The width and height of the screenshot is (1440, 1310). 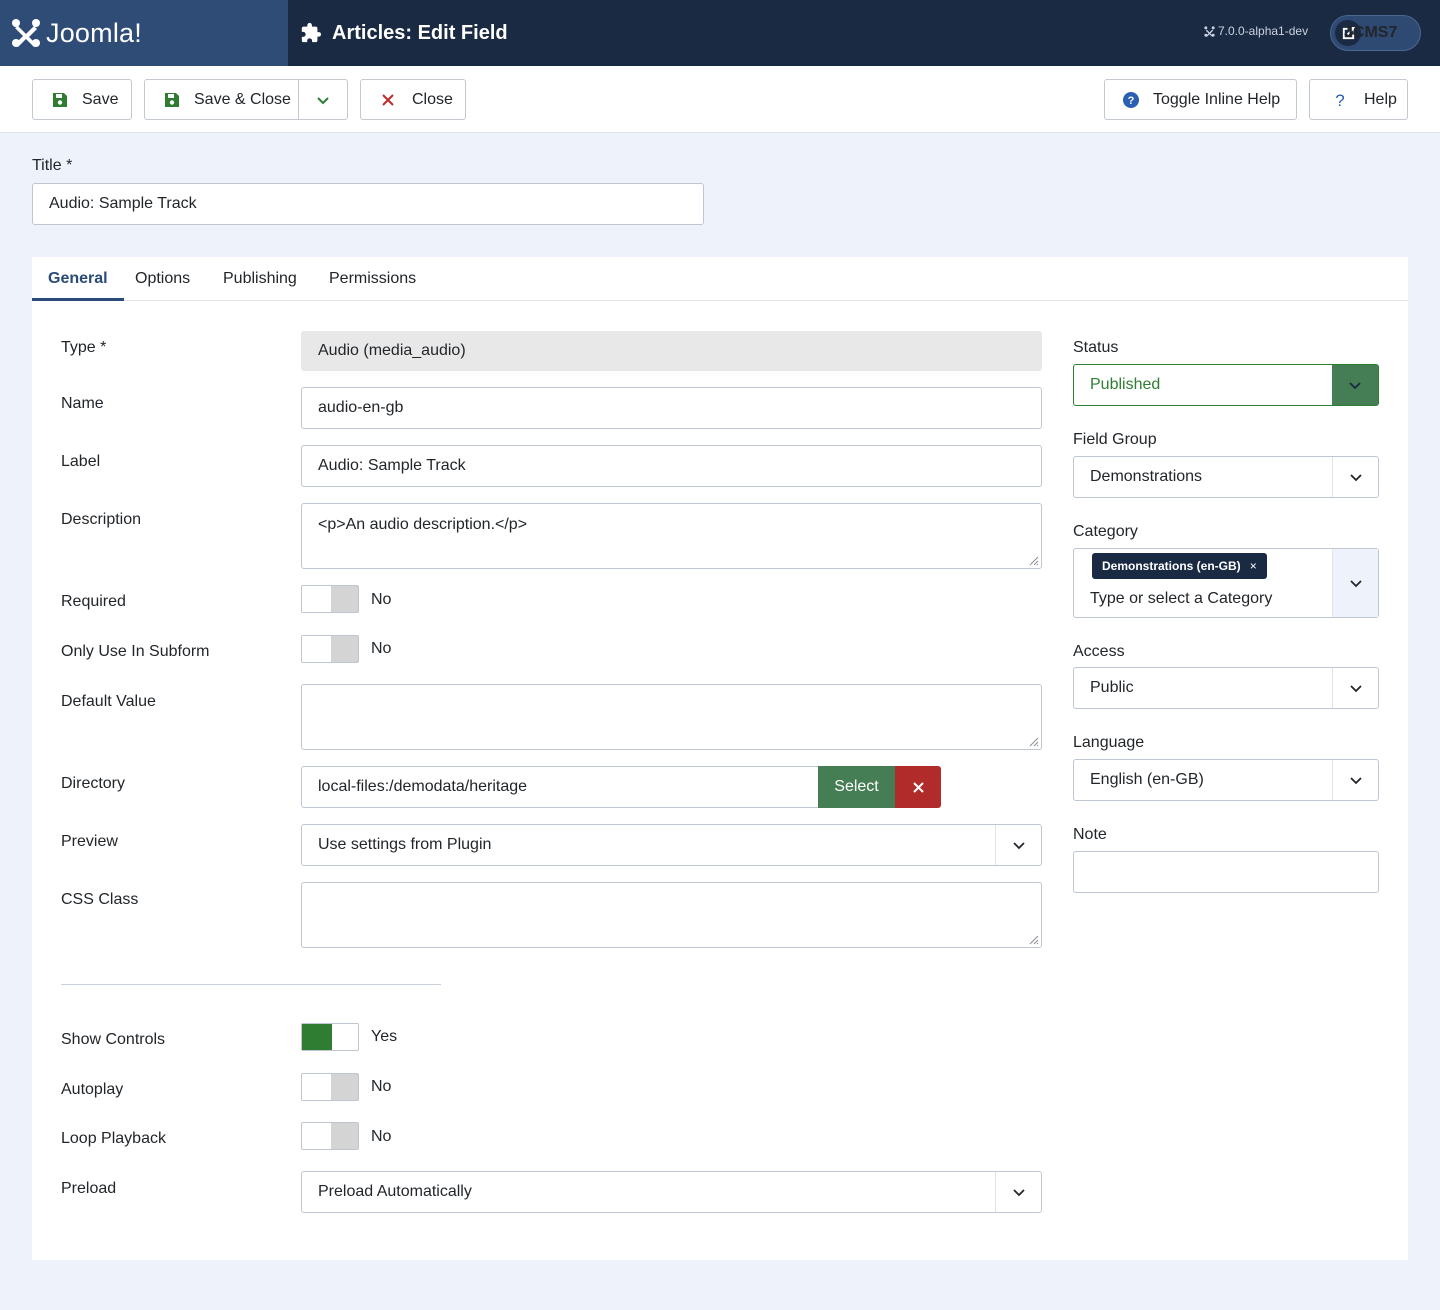 I want to click on help-button: ? Help, so click(x=1358, y=99).